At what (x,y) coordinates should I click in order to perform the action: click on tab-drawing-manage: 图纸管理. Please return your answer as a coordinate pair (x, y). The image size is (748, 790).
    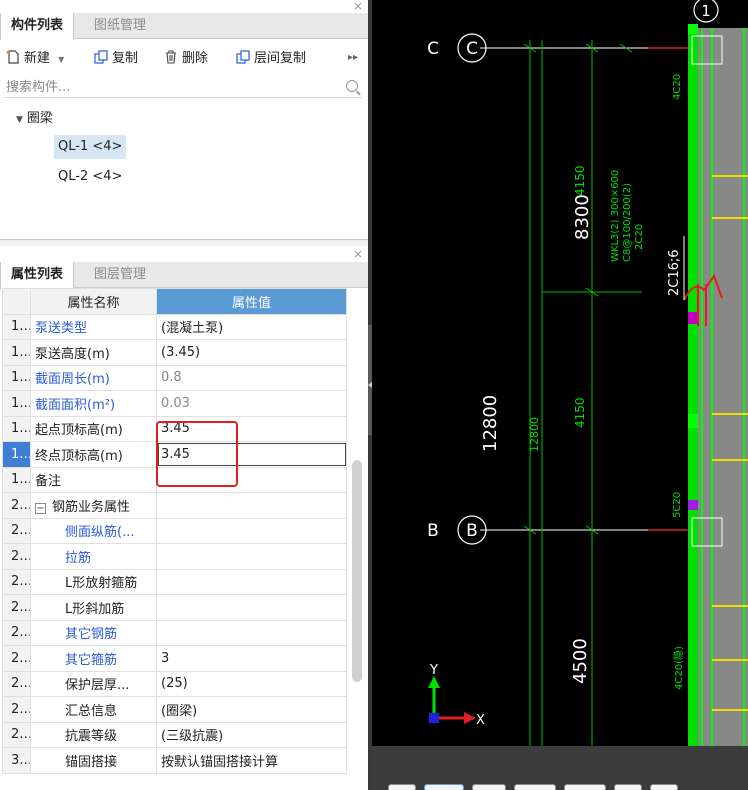
    Looking at the image, I should click on (120, 26).